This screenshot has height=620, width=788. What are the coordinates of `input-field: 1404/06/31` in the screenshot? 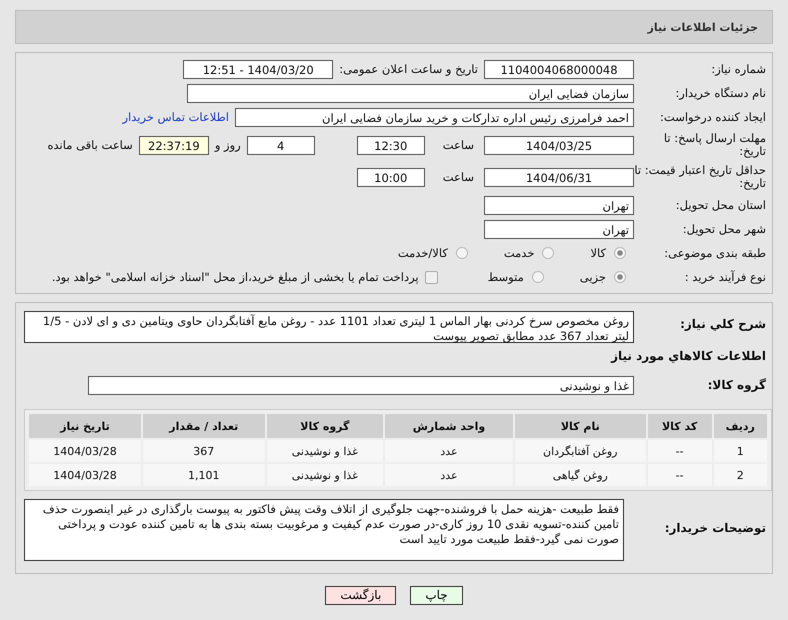 It's located at (559, 177).